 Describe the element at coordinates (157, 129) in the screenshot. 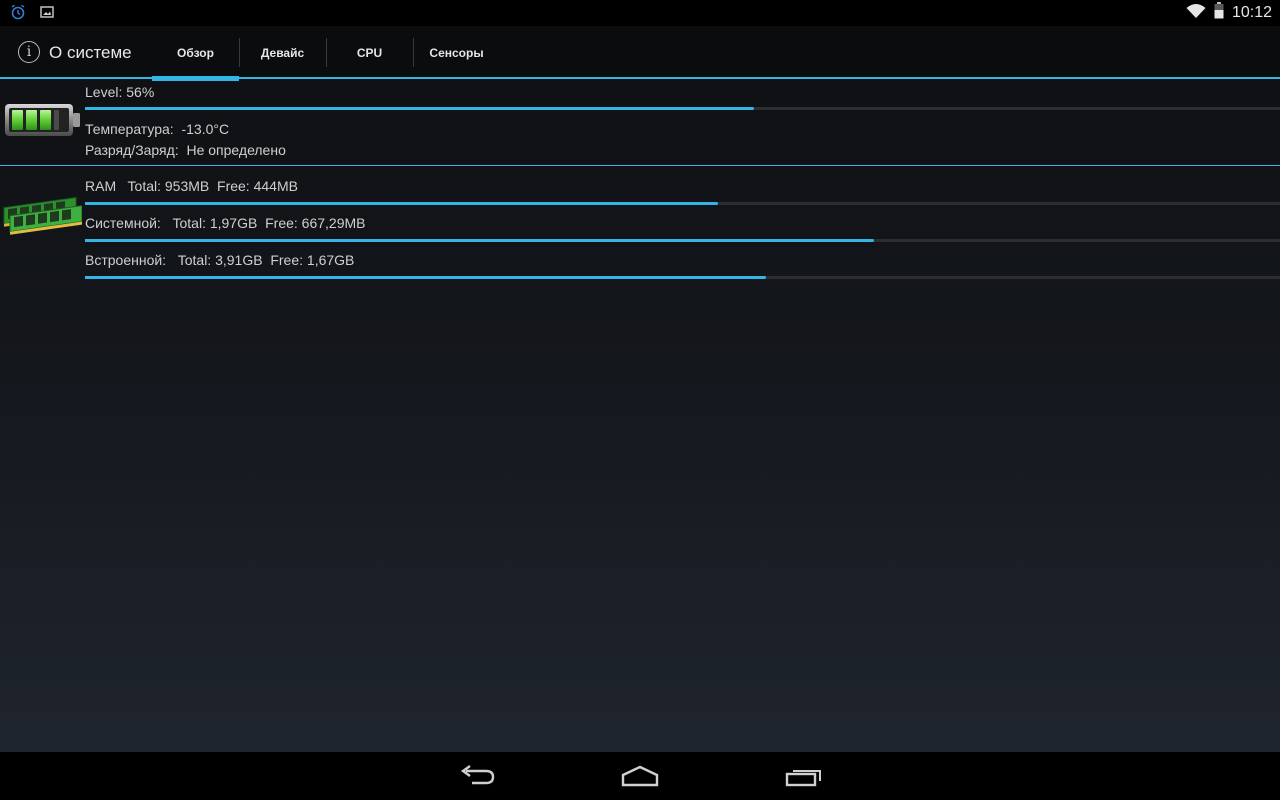

I see `battery-temperature: Температура: -13.0°C` at that location.